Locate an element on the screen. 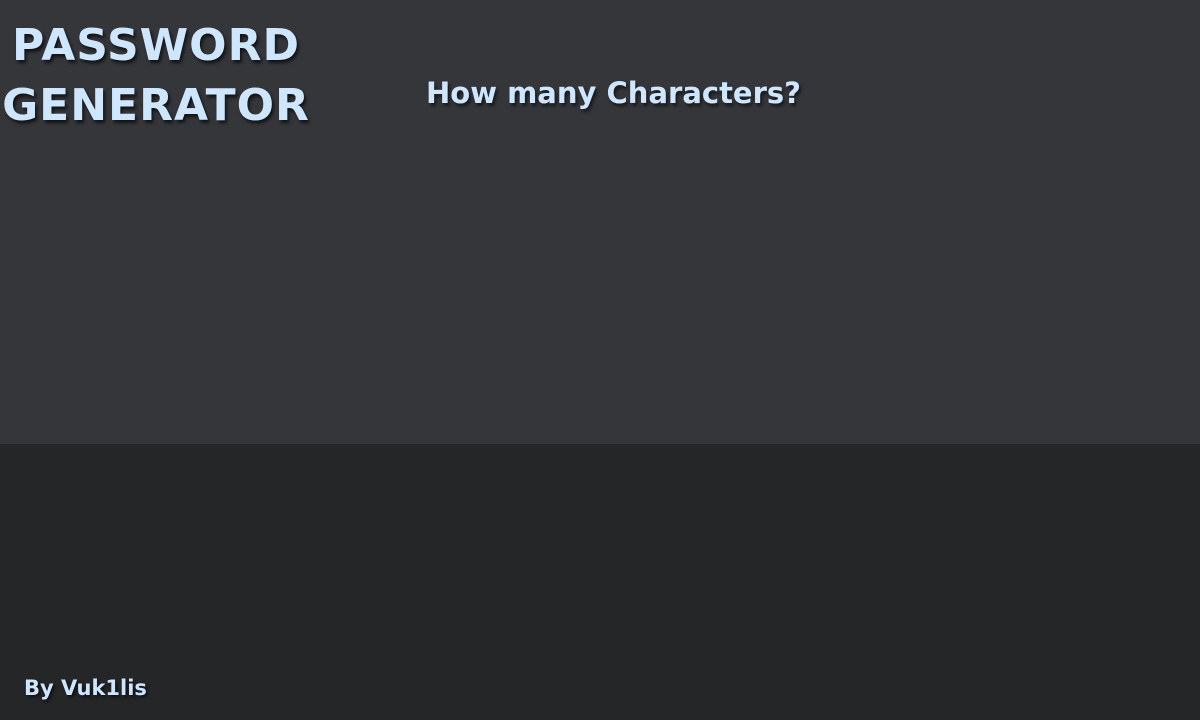 The height and width of the screenshot is (720, 1200). app-title-line-1: PASSWORD is located at coordinates (155, 45).